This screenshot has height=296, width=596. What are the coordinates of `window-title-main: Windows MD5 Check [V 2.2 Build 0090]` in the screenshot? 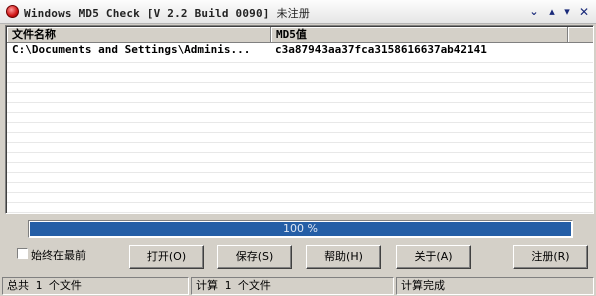 It's located at (147, 13).